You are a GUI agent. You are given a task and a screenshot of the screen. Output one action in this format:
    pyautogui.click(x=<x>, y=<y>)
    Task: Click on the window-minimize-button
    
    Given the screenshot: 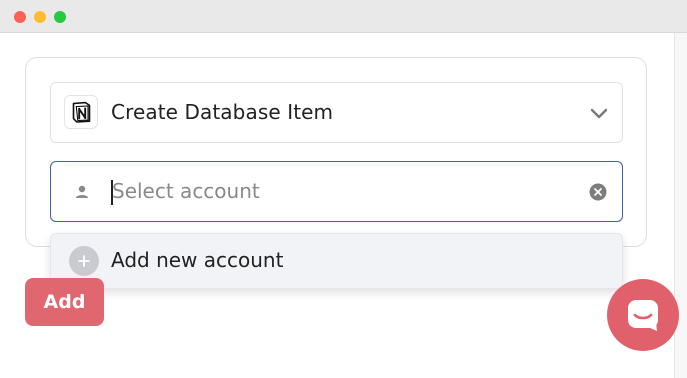 What is the action you would take?
    pyautogui.click(x=40, y=17)
    